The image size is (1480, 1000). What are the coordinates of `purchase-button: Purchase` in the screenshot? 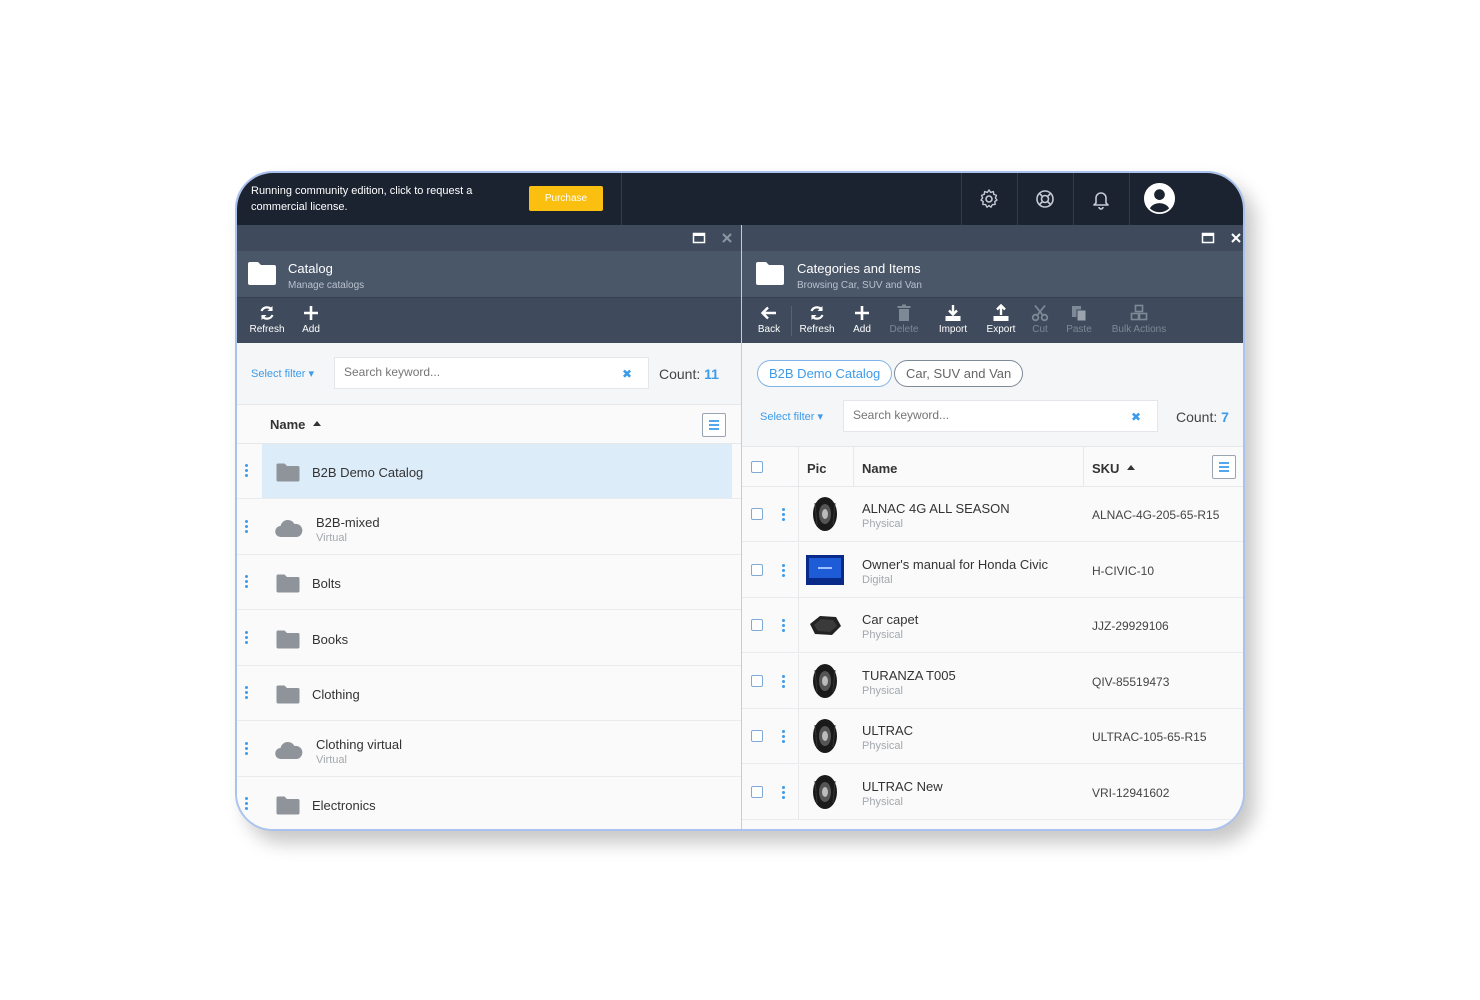 It's located at (566, 198).